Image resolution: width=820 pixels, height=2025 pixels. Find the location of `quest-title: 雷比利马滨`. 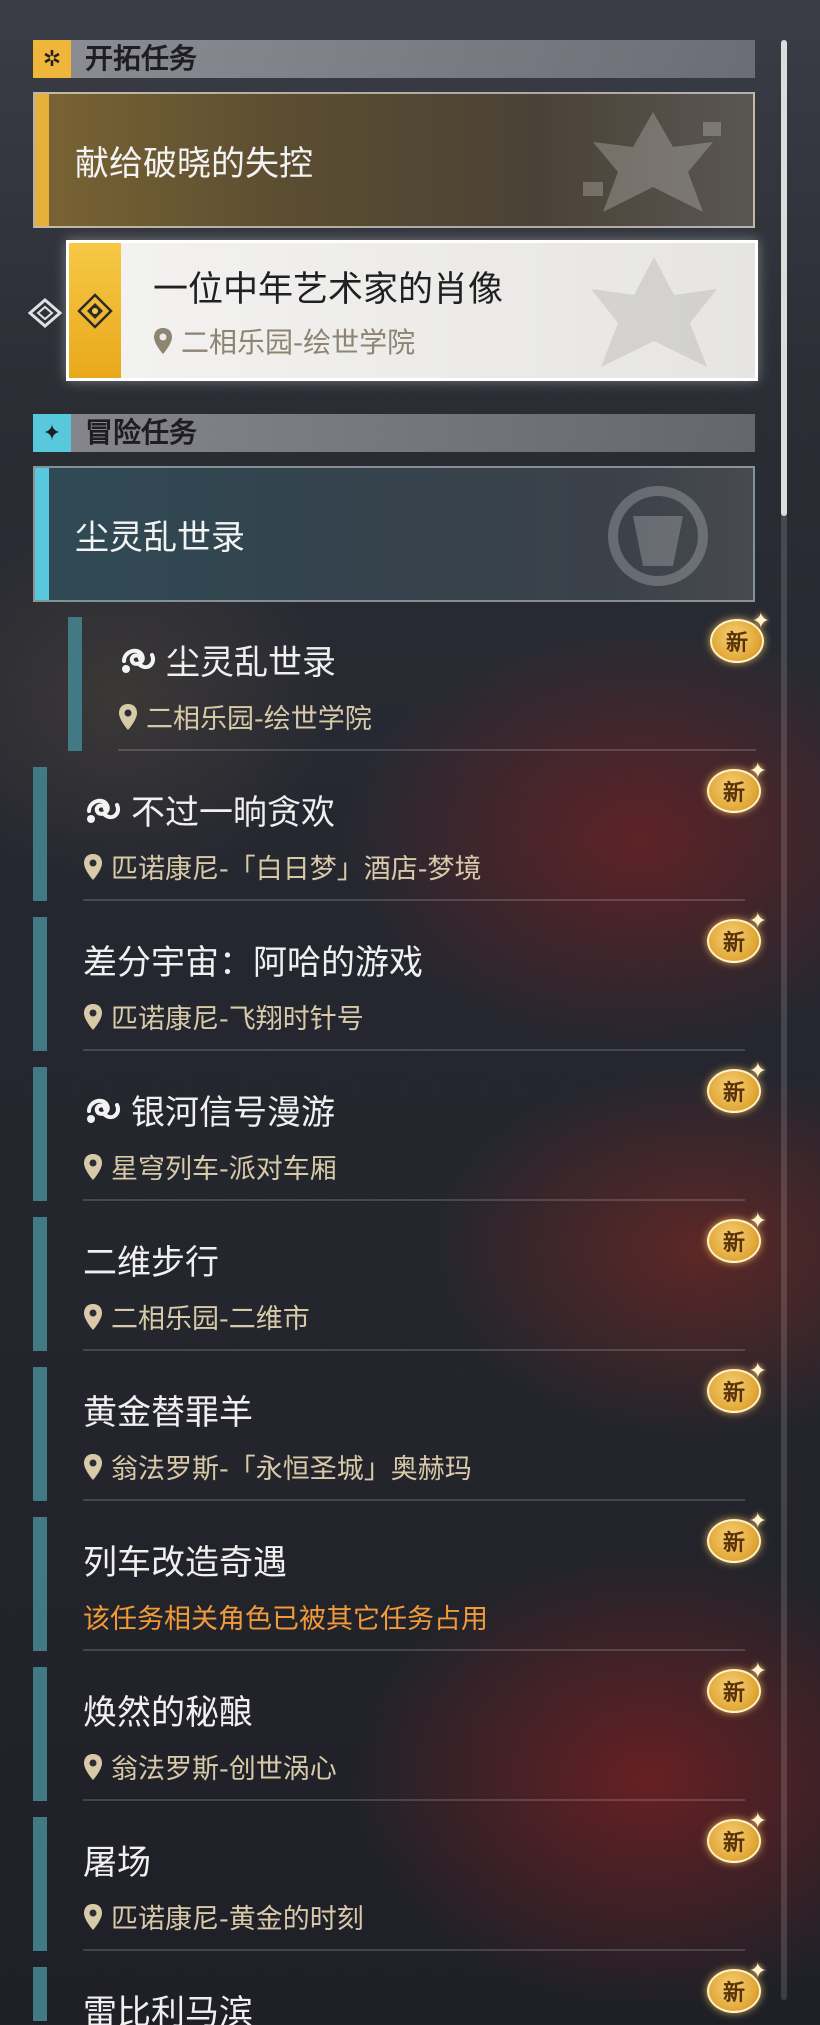

quest-title: 雷比利马滨 is located at coordinates (168, 2005).